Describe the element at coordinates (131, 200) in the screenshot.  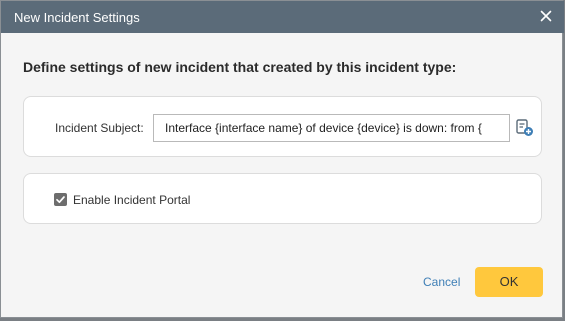
I see `enable-incident-portal-label: Enable Incident Portal` at that location.